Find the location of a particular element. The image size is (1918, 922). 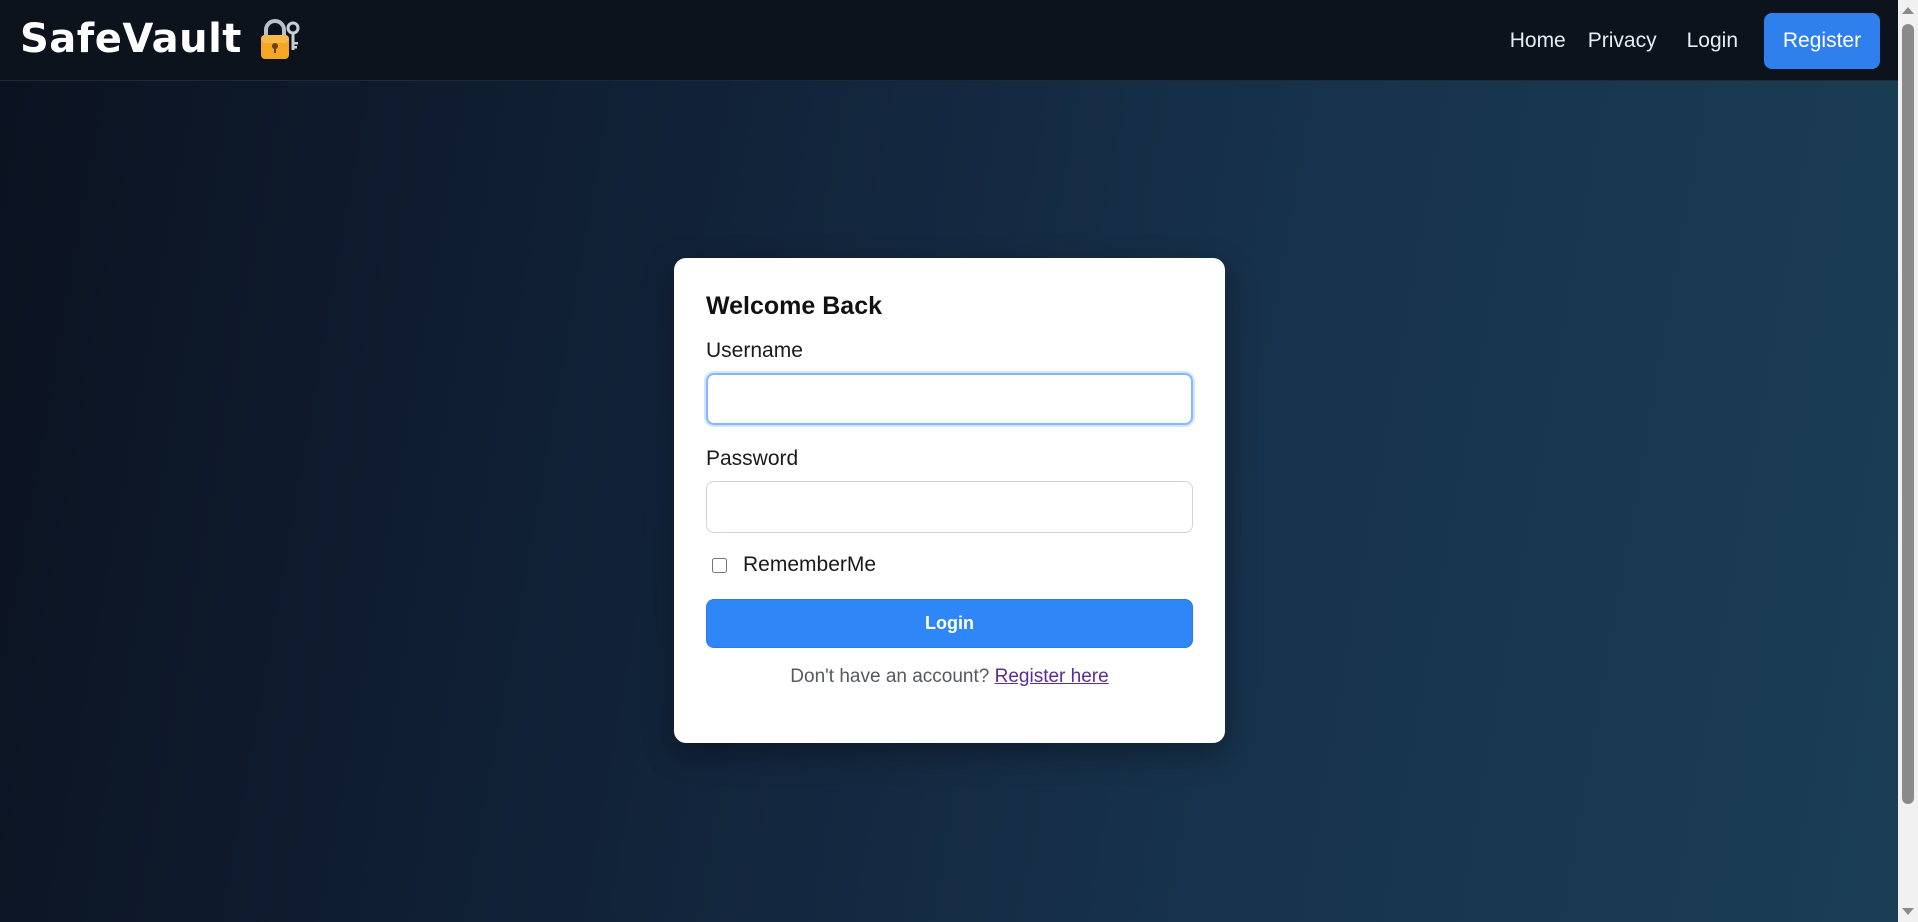

top-navbar: SafeVault Home Privacy Login Register is located at coordinates (949, 40).